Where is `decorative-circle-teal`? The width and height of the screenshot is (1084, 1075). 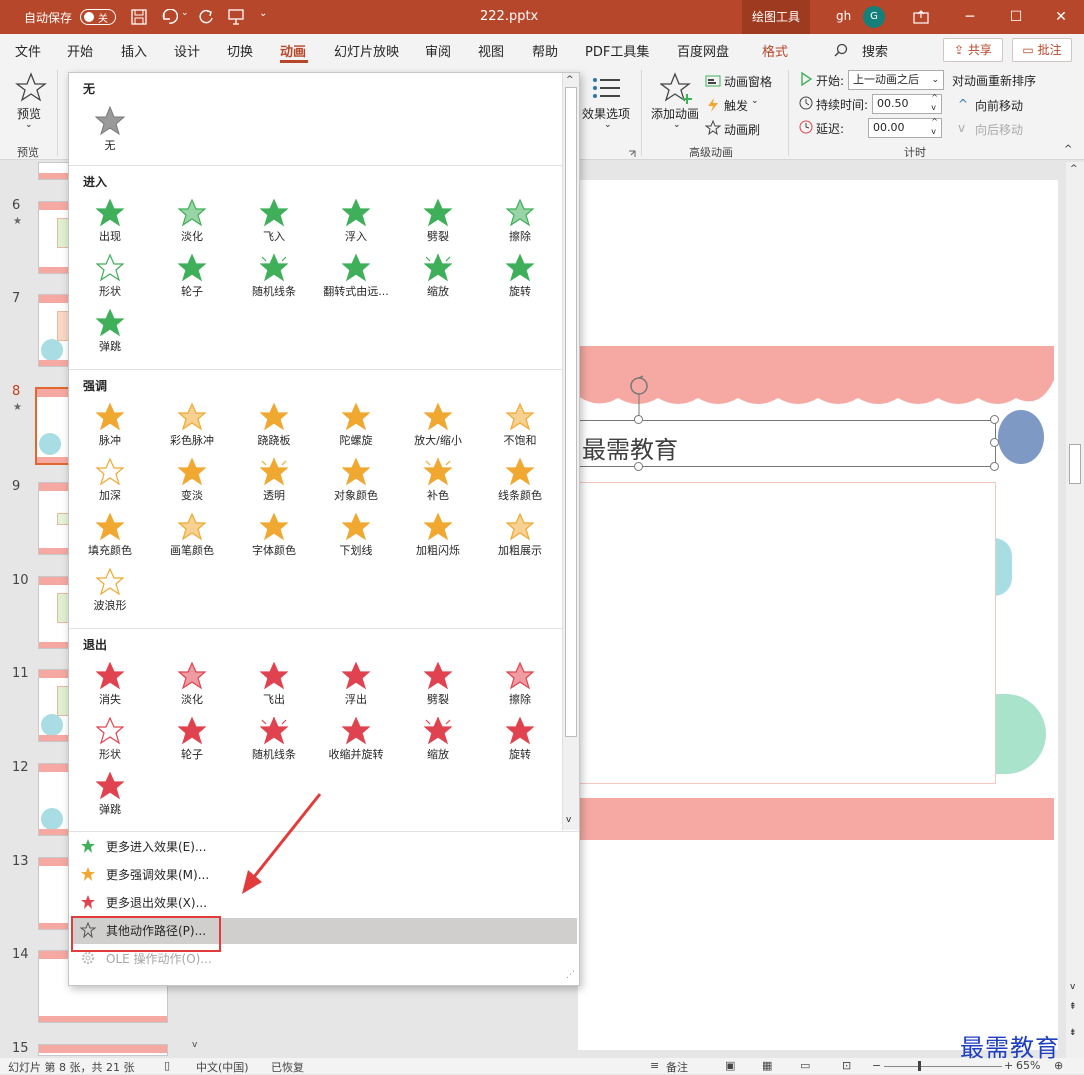
decorative-circle-teal is located at coordinates (1003, 567).